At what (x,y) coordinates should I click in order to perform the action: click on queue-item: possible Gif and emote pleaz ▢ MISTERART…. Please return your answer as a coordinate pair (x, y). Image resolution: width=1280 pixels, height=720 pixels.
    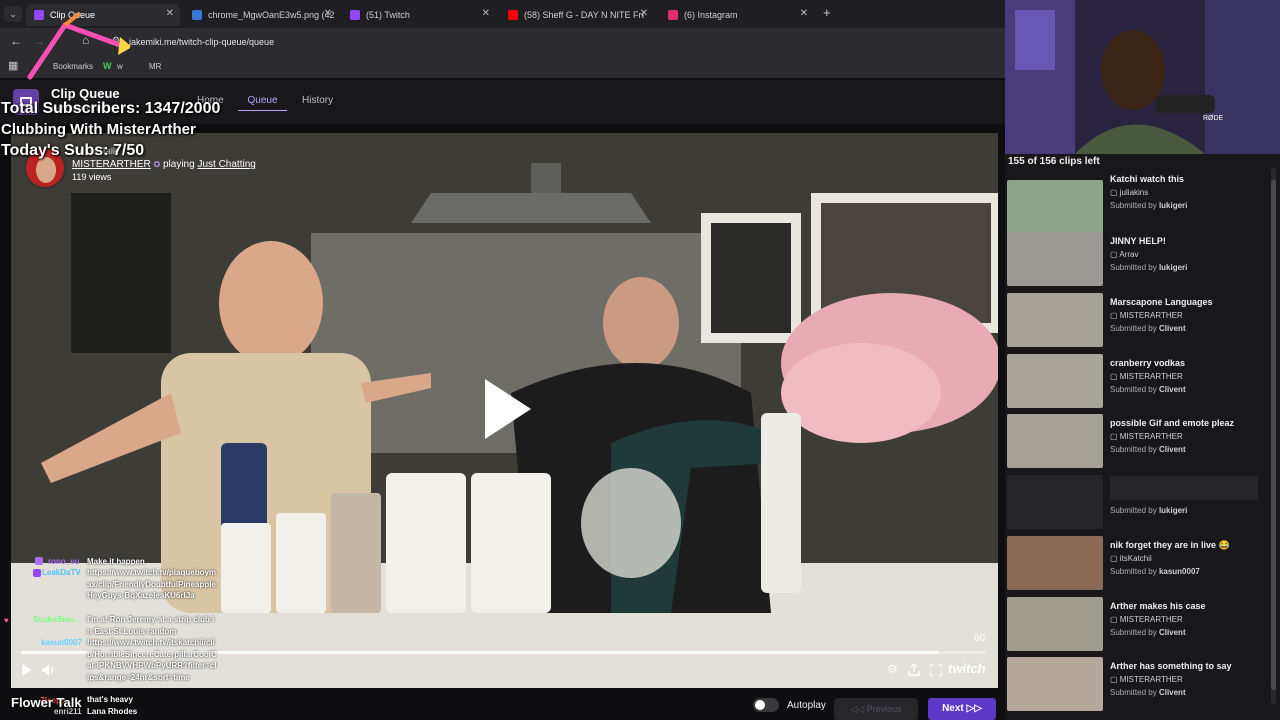
    Looking at the image, I should click on (1138, 442).